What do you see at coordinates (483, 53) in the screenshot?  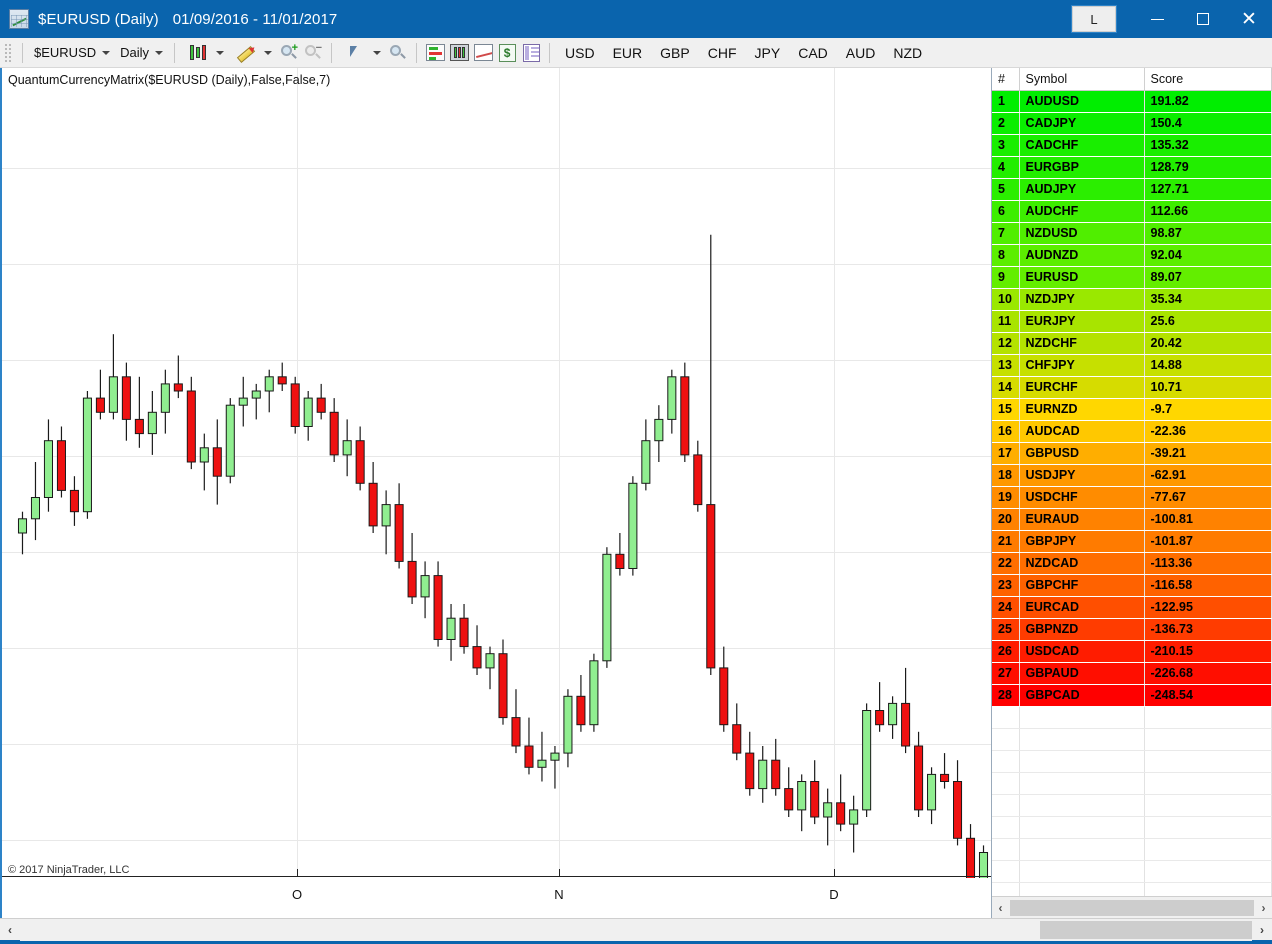 I see `line-chart-icon` at bounding box center [483, 53].